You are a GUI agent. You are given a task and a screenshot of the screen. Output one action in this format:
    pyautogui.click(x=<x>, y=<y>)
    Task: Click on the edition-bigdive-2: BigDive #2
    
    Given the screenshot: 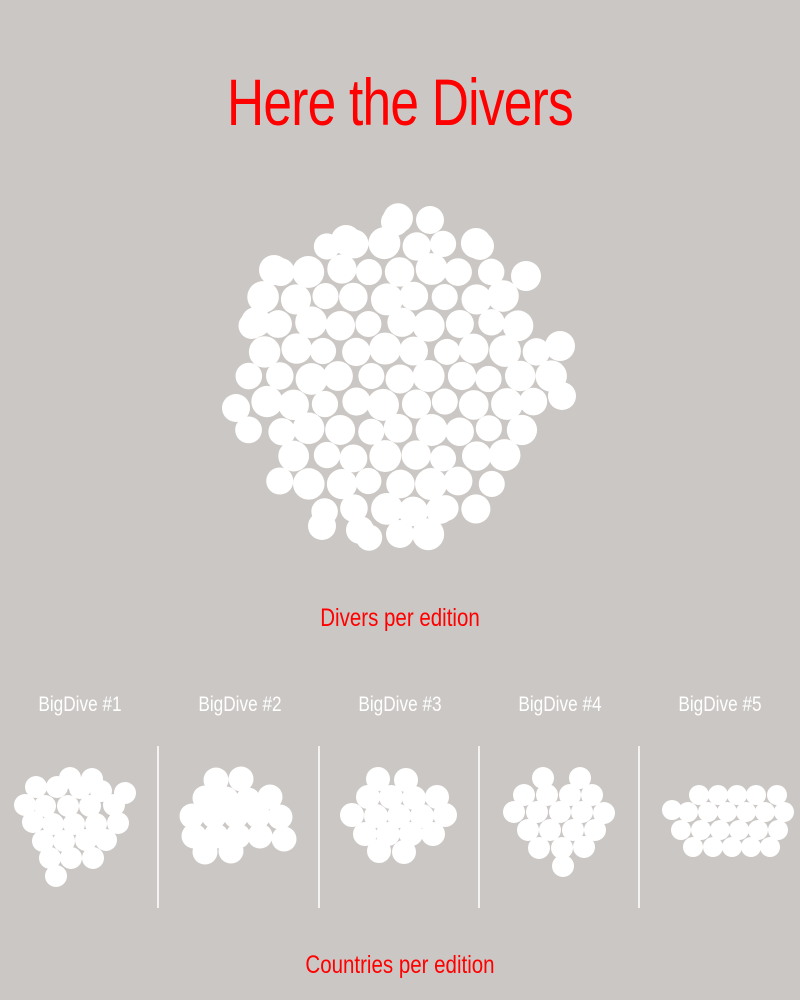 What is the action you would take?
    pyautogui.click(x=240, y=799)
    